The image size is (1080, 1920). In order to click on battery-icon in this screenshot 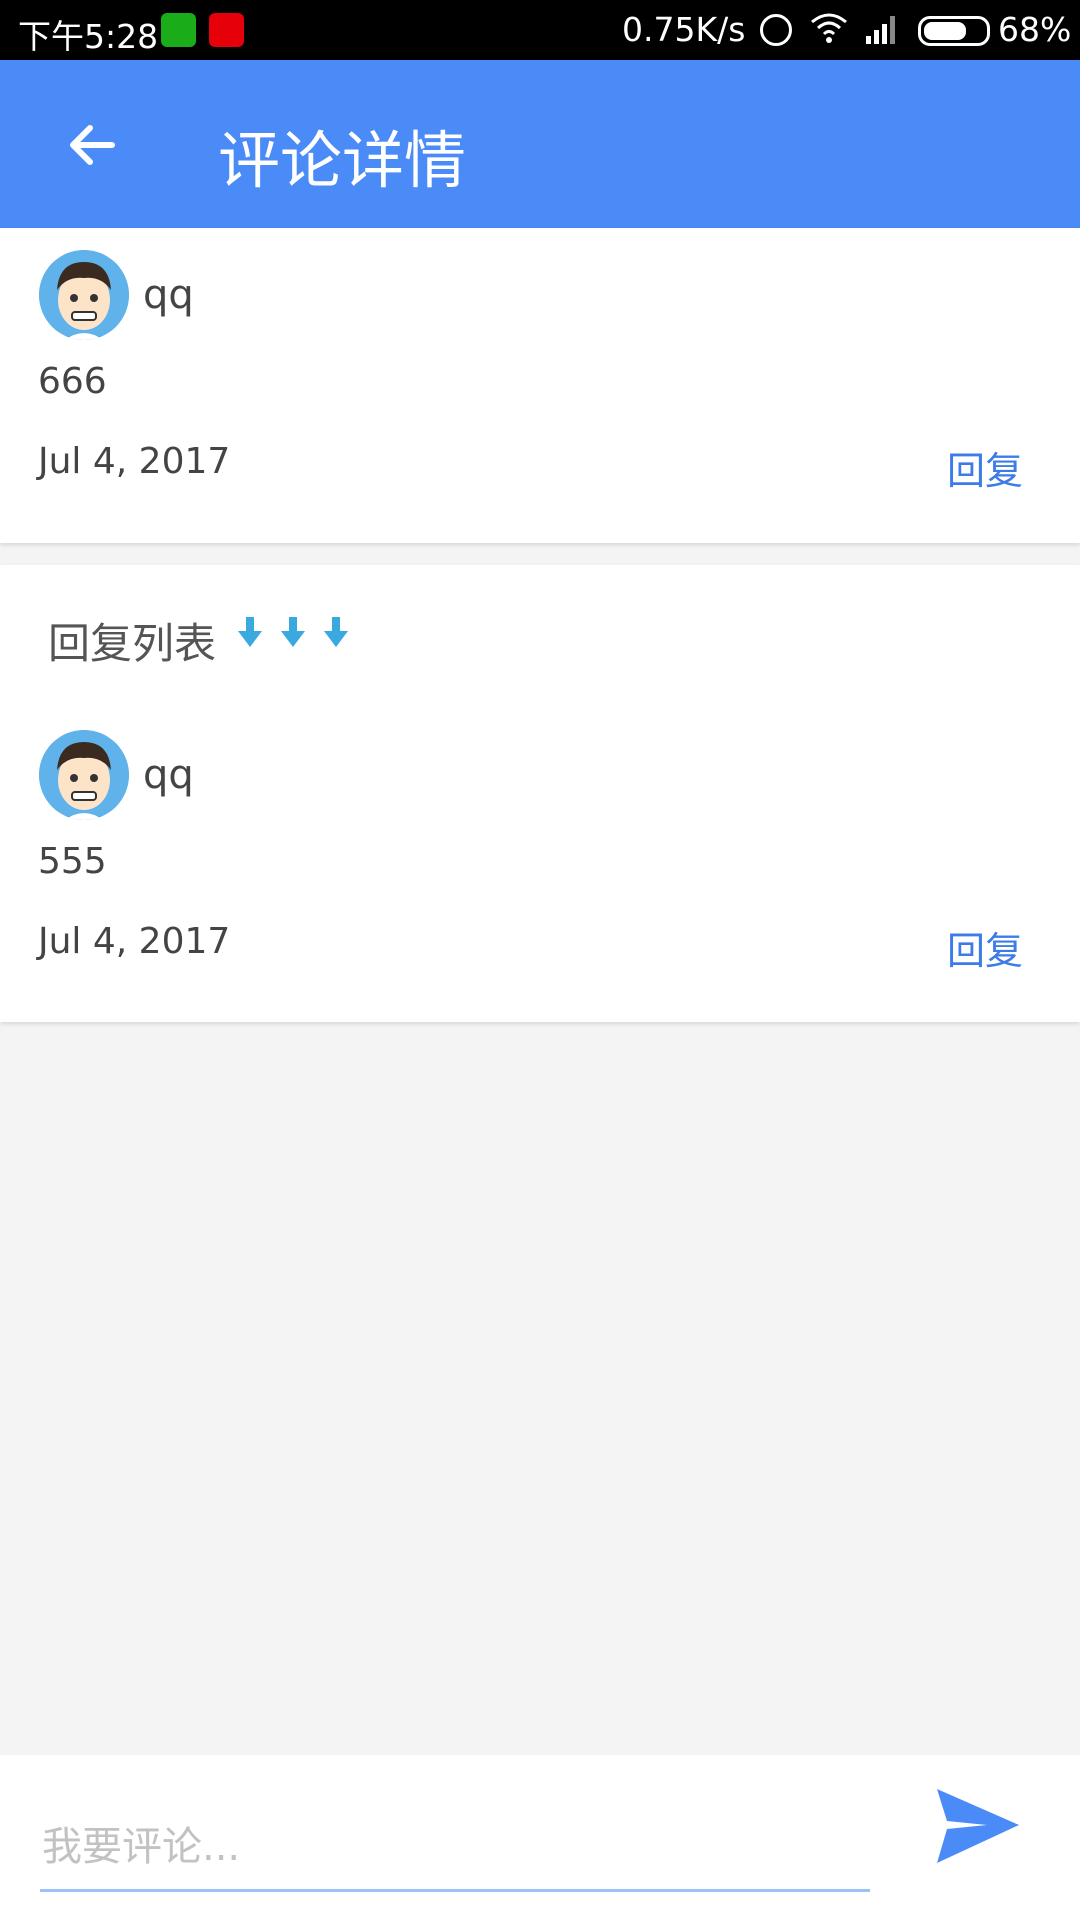, I will do `click(954, 31)`.